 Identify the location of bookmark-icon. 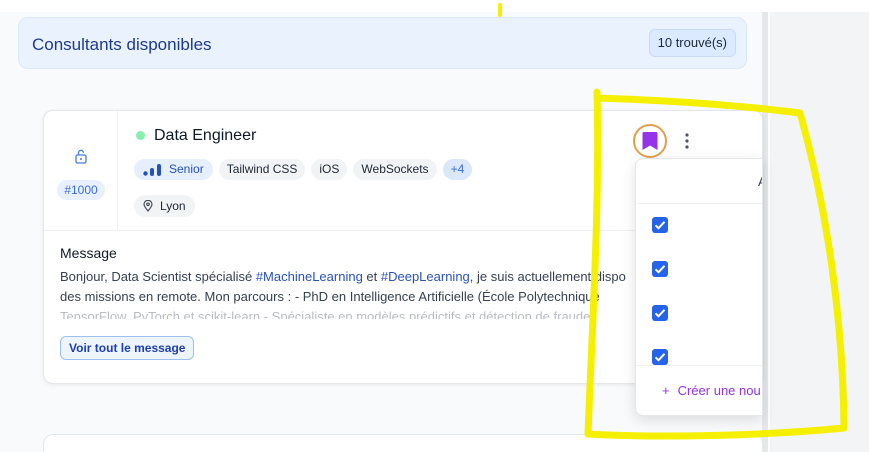
(650, 141).